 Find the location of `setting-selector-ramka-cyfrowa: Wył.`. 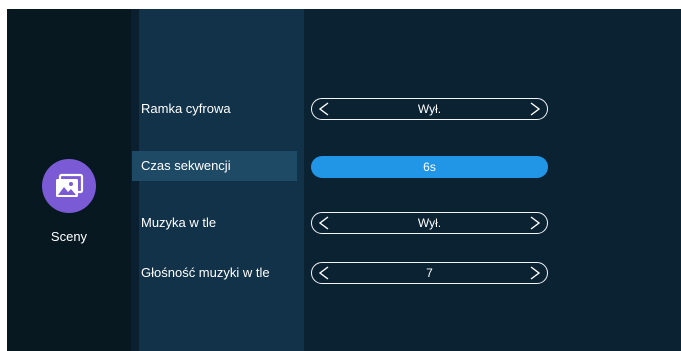

setting-selector-ramka-cyfrowa: Wył. is located at coordinates (429, 109).